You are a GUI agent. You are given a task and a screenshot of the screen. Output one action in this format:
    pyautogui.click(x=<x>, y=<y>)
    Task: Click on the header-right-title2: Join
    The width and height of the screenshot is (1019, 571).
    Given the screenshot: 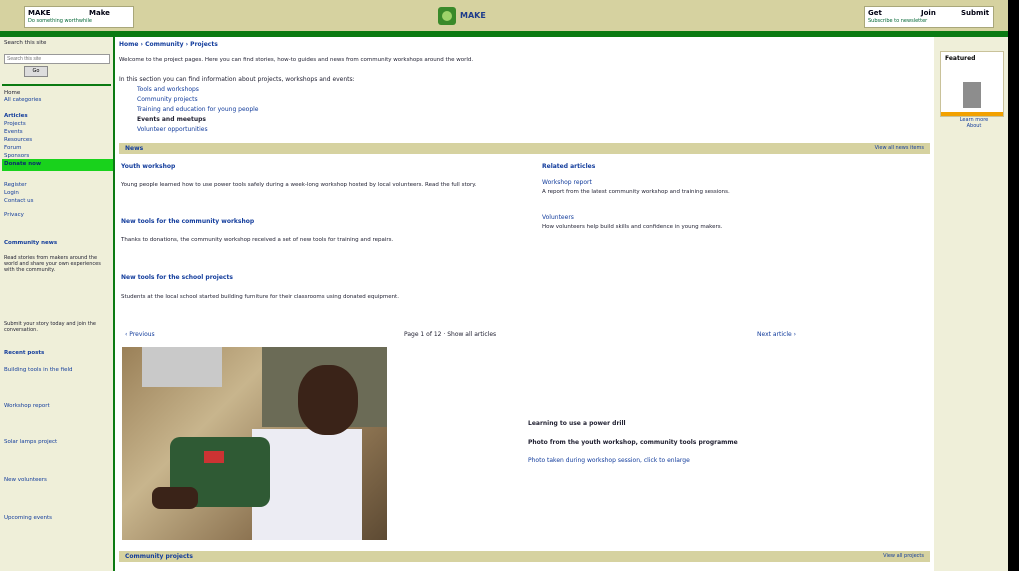 What is the action you would take?
    pyautogui.click(x=928, y=13)
    